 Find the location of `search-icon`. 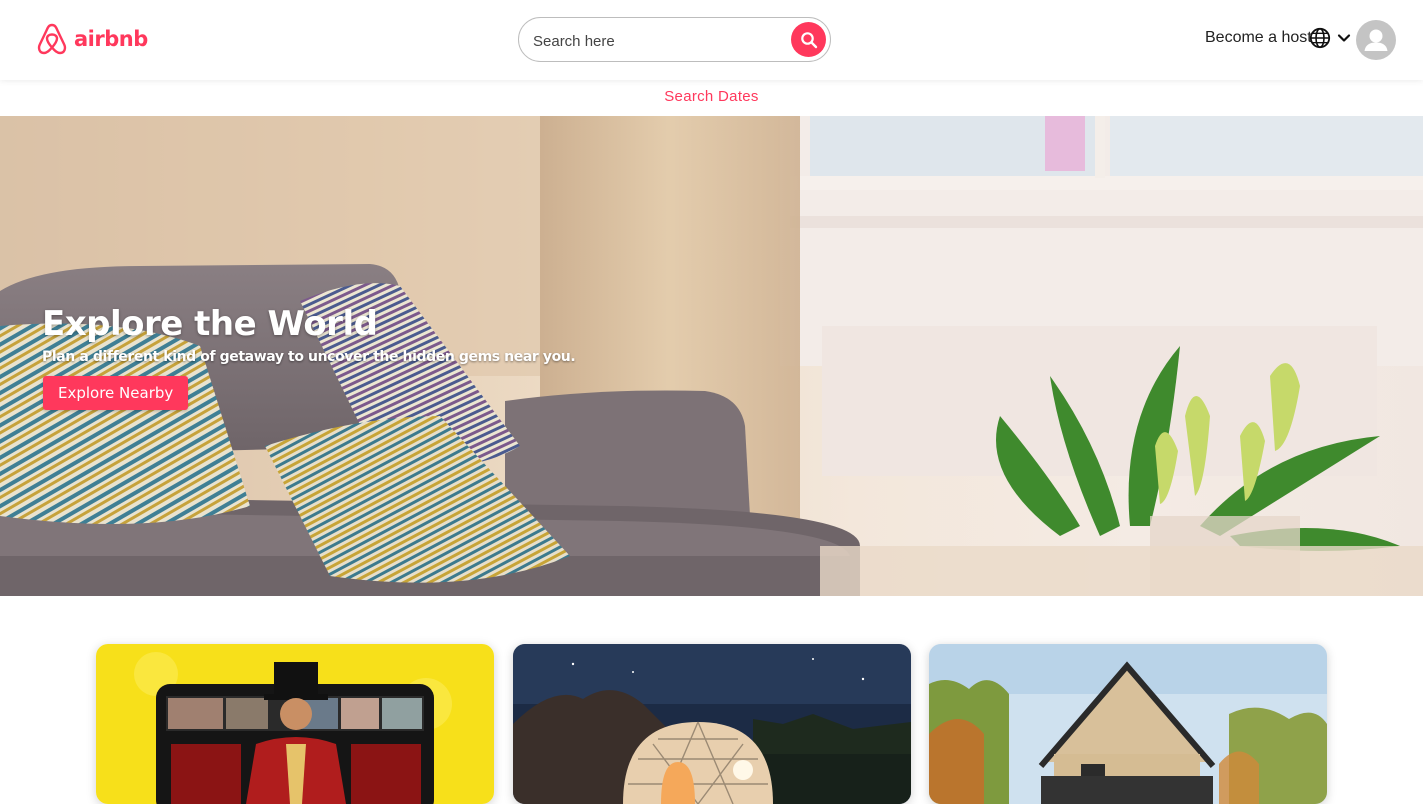

search-icon is located at coordinates (808, 39).